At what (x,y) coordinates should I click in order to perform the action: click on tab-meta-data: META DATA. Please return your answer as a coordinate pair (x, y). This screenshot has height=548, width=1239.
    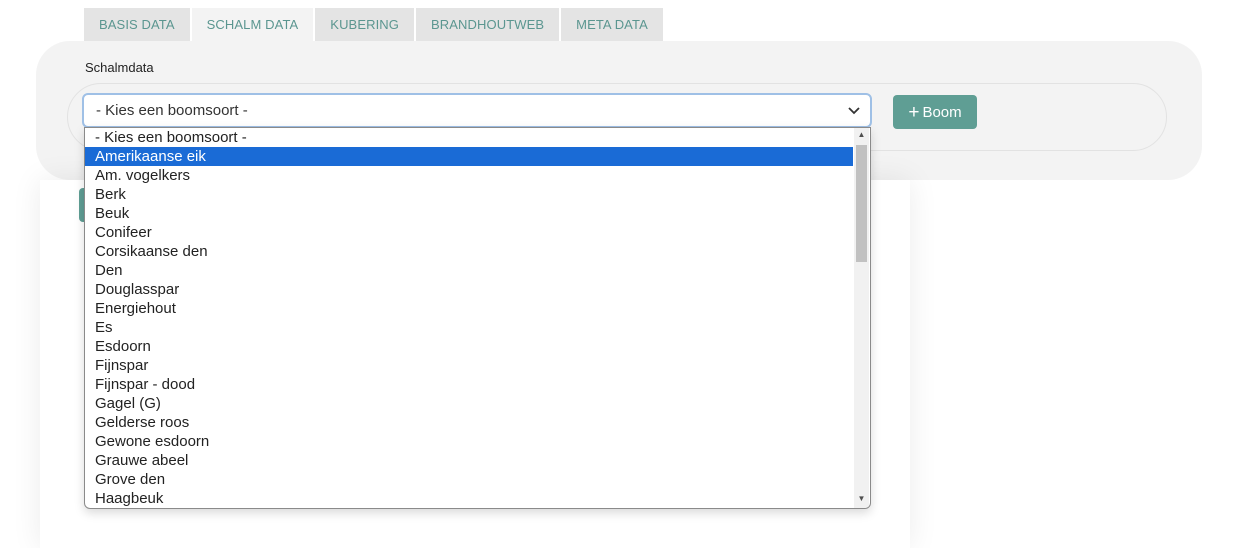
    Looking at the image, I should click on (612, 24).